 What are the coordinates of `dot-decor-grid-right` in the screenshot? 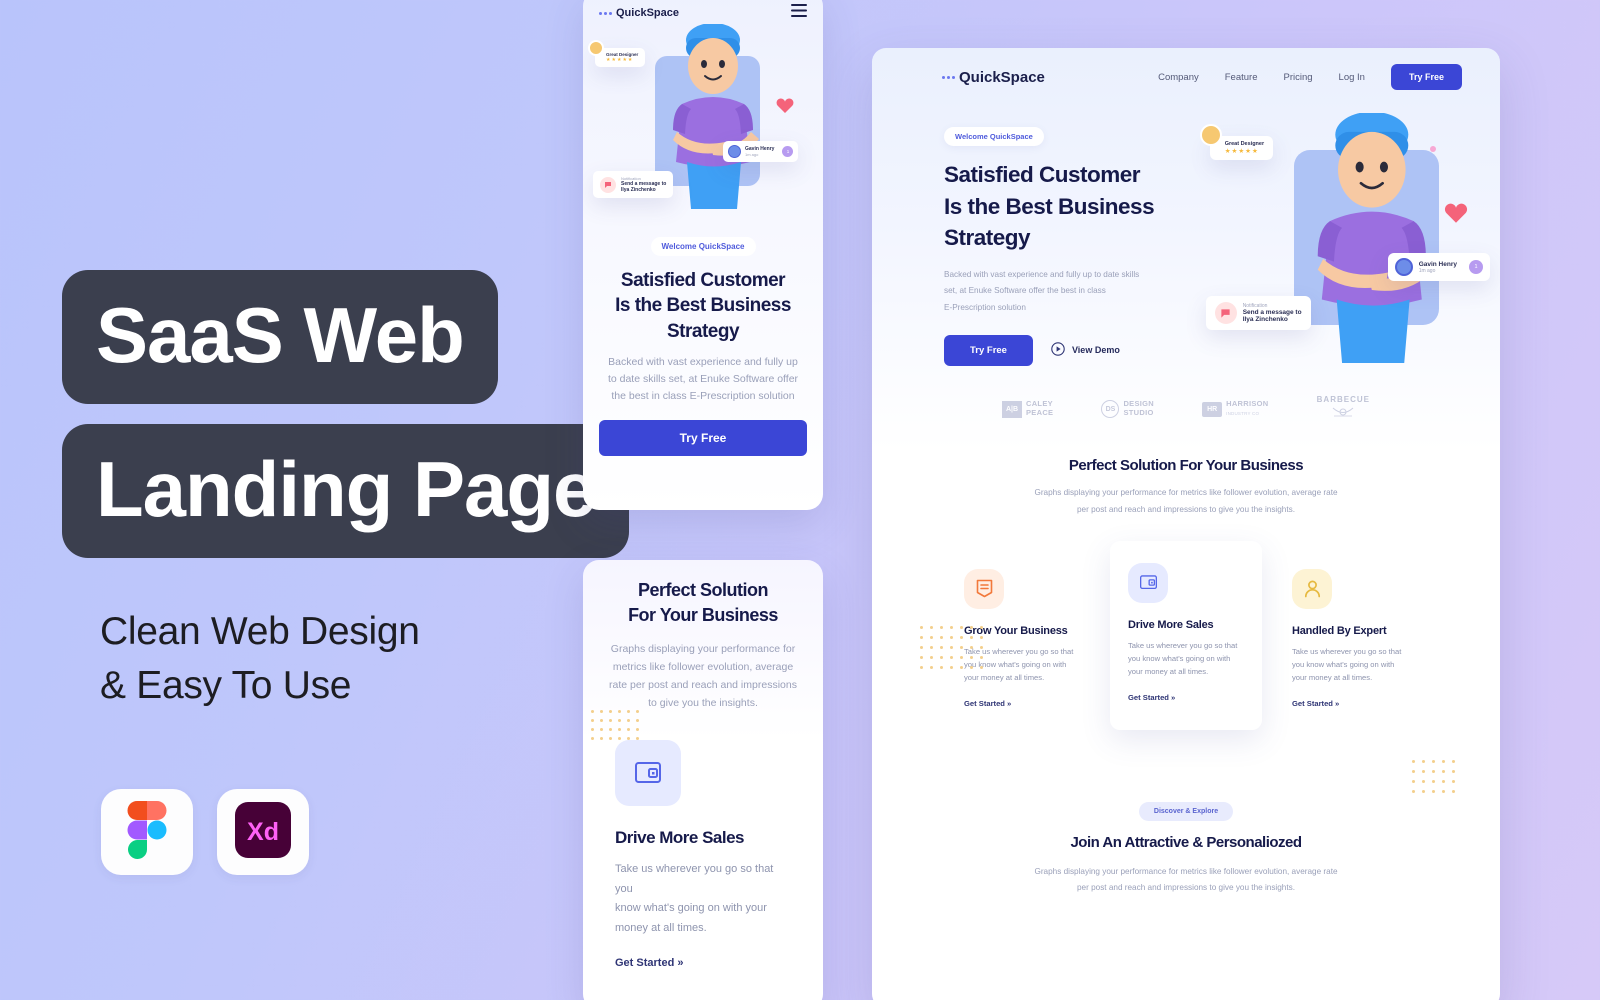 It's located at (1437, 780).